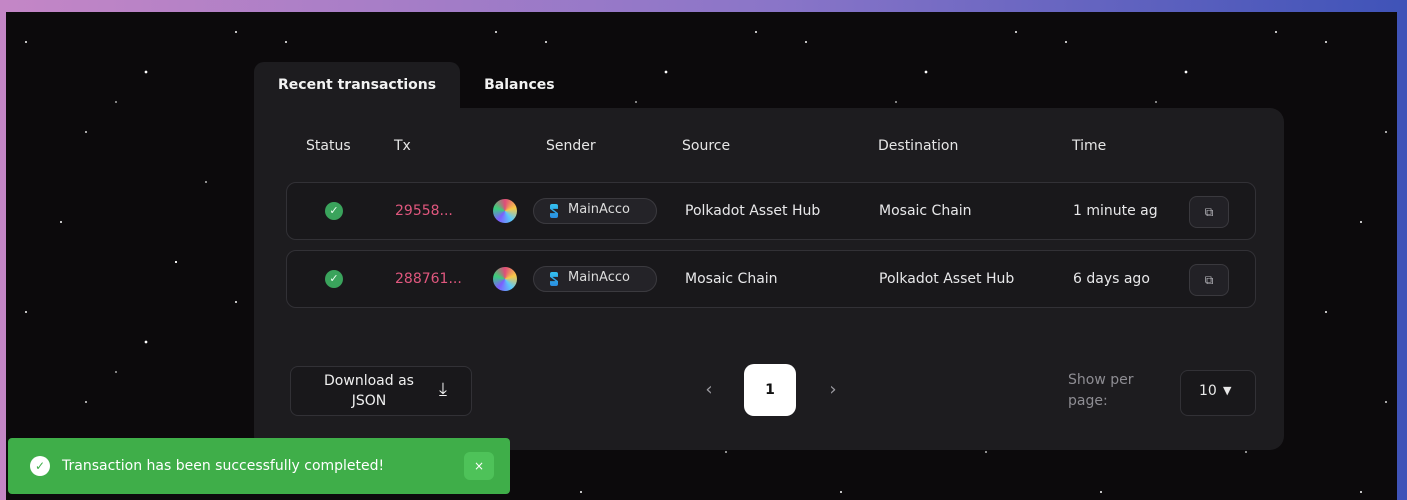 The width and height of the screenshot is (1407, 500). I want to click on source-chain: Mosaic Chain, so click(731, 279).